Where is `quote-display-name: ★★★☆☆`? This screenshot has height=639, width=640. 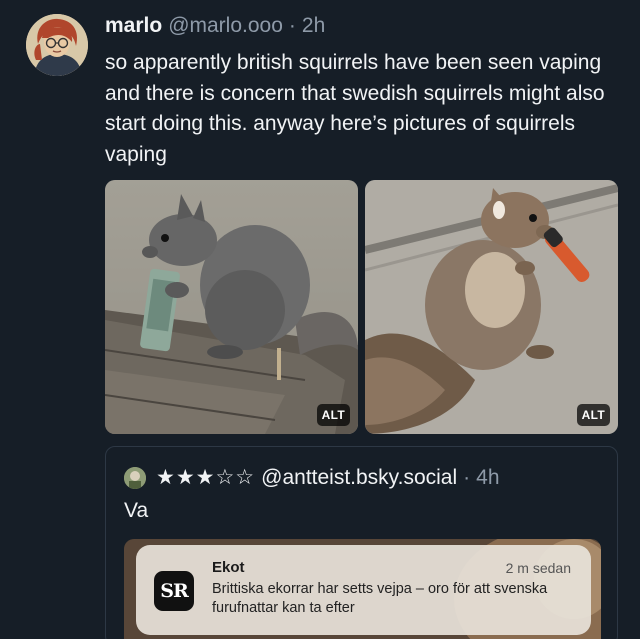 quote-display-name: ★★★☆☆ is located at coordinates (205, 477).